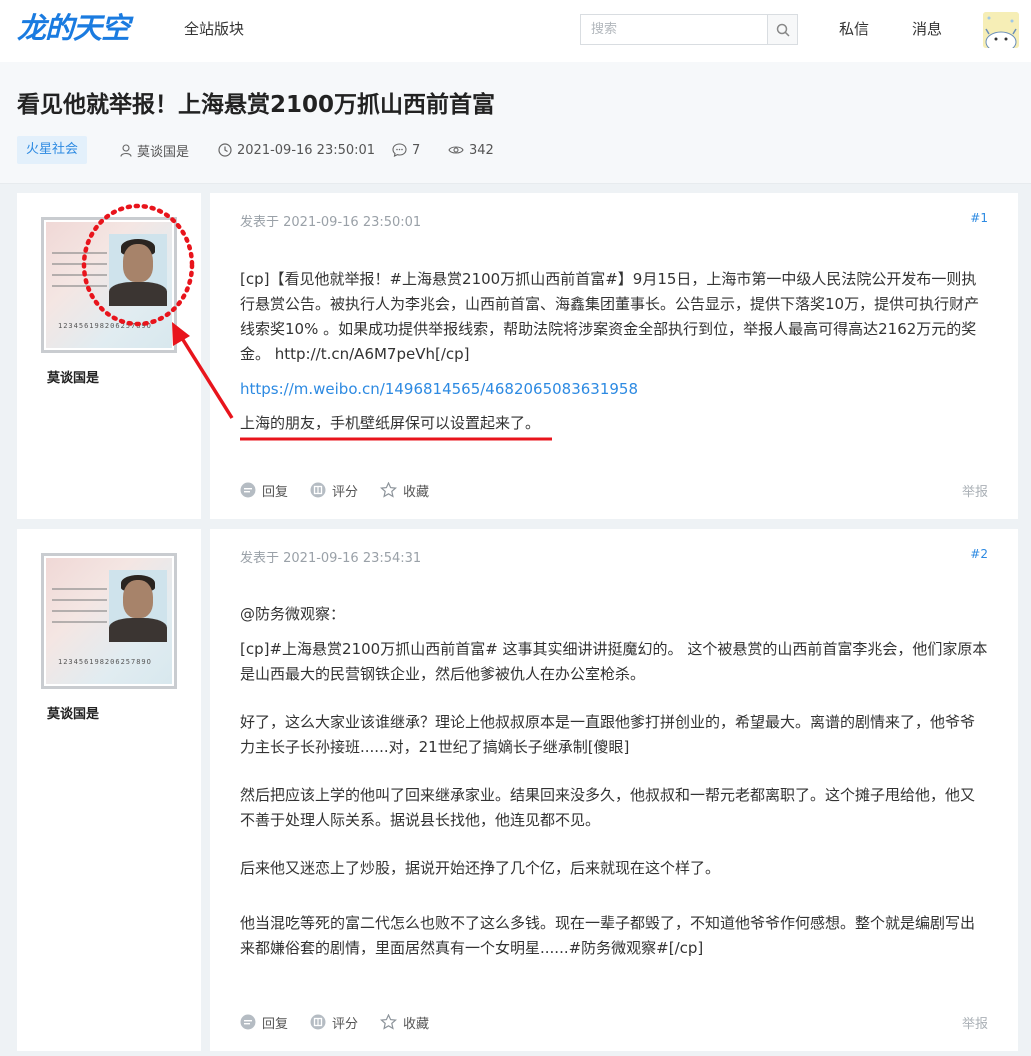  What do you see at coordinates (256, 105) in the screenshot?
I see `thread-title: 看见他就举报！上海悬赏2100万抓山西前首富` at bounding box center [256, 105].